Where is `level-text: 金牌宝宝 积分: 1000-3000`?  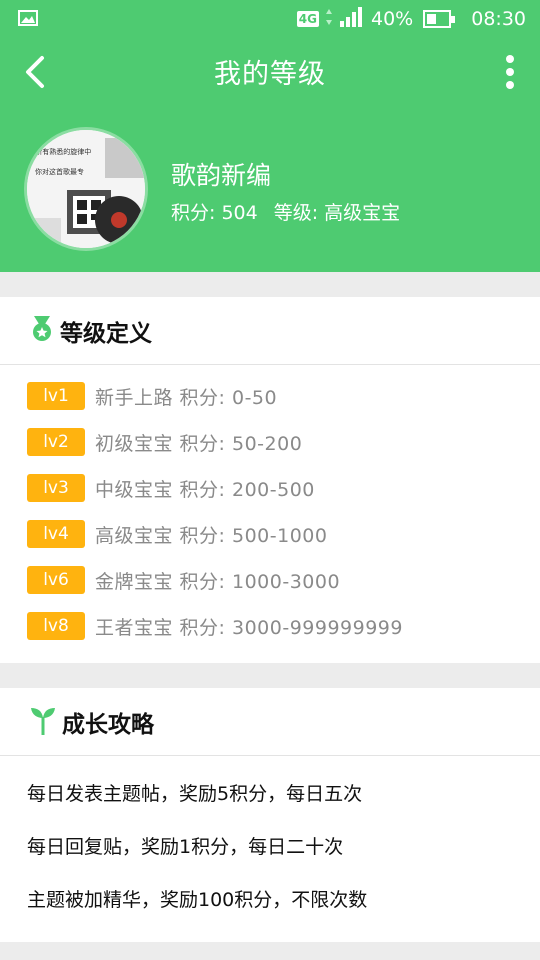 level-text: 金牌宝宝 积分: 1000-3000 is located at coordinates (218, 581).